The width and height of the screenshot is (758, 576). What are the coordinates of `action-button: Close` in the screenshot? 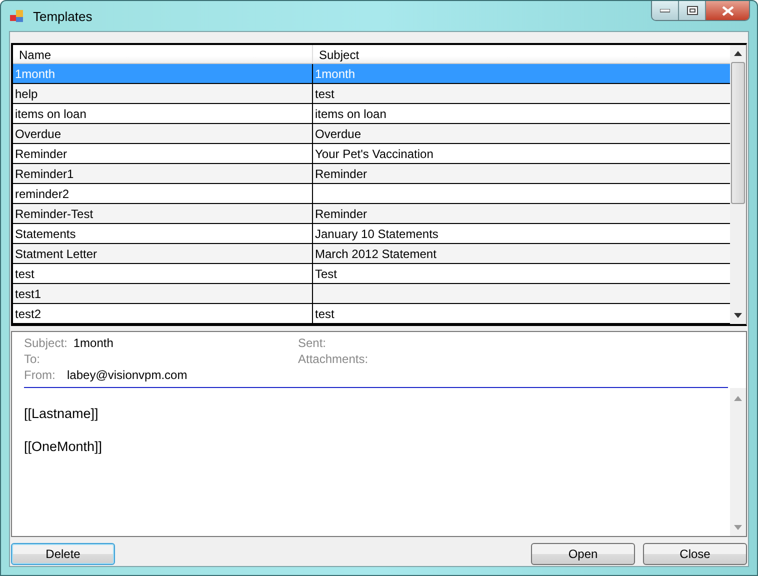 It's located at (695, 554).